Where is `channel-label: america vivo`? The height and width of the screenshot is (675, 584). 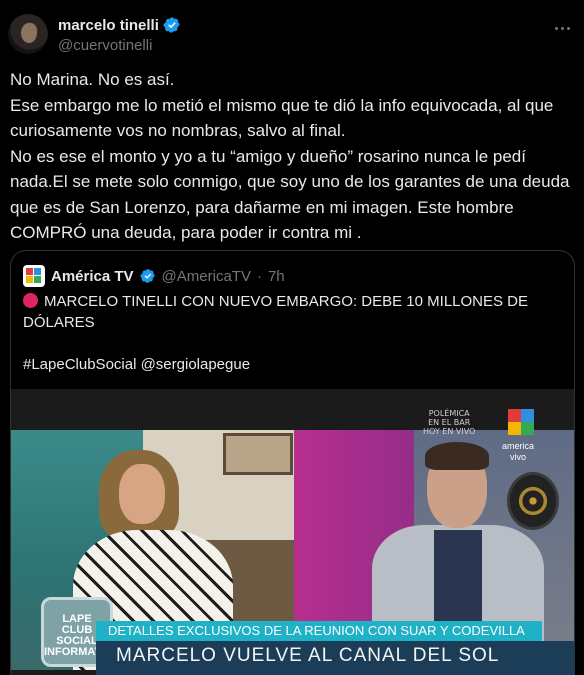 channel-label: america vivo is located at coordinates (518, 451).